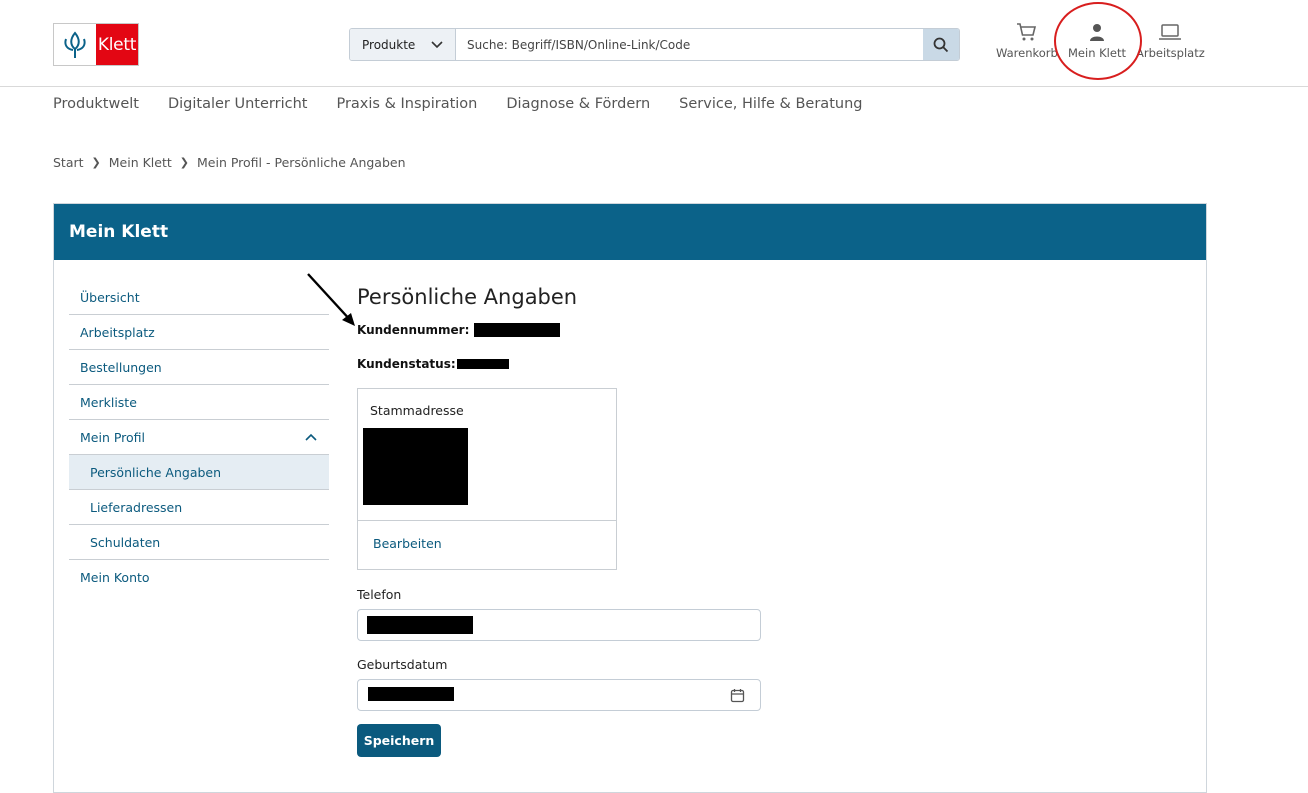 The image size is (1308, 793). What do you see at coordinates (331, 299) in the screenshot?
I see `annotation-arrow-icon` at bounding box center [331, 299].